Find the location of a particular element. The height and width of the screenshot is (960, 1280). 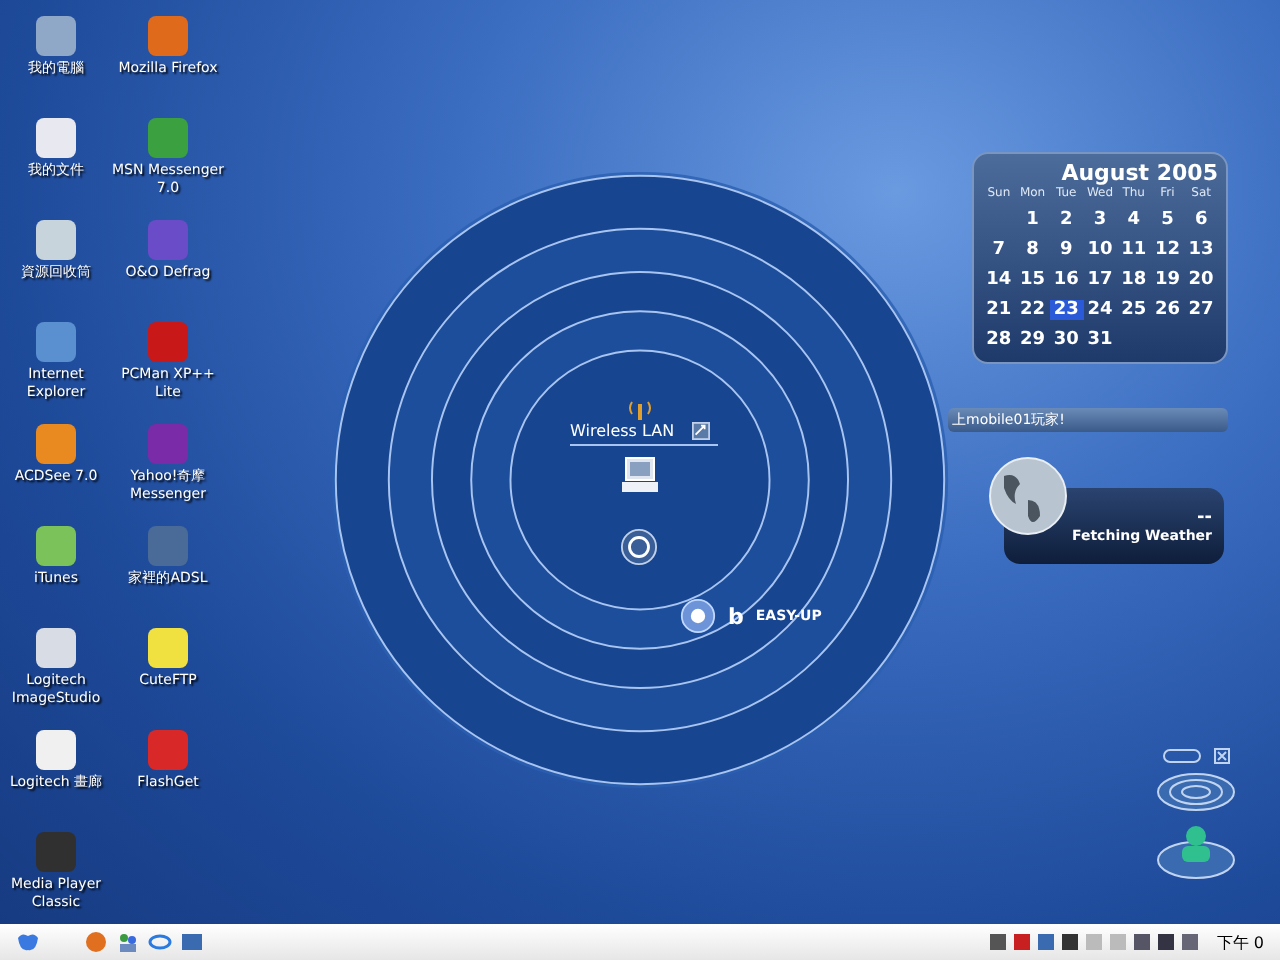

refresh-icon is located at coordinates (639, 547).